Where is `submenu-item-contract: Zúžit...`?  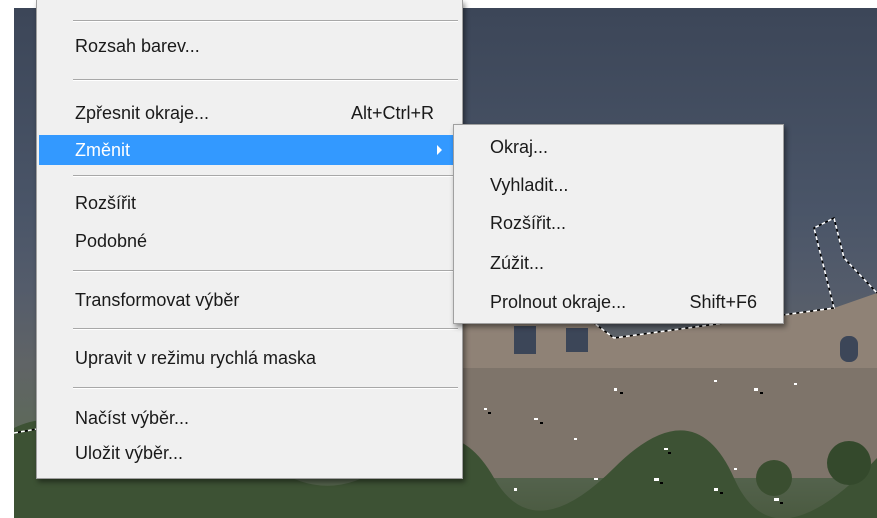
submenu-item-contract: Zúžit... is located at coordinates (618, 263).